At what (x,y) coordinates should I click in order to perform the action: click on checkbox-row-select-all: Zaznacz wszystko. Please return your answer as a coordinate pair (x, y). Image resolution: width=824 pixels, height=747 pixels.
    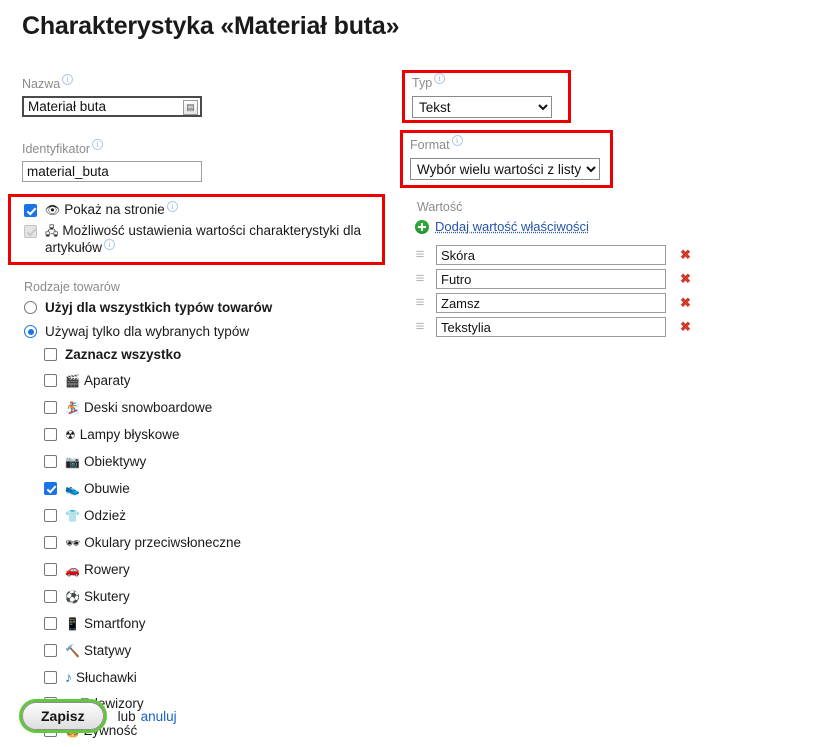
    Looking at the image, I should click on (142, 354).